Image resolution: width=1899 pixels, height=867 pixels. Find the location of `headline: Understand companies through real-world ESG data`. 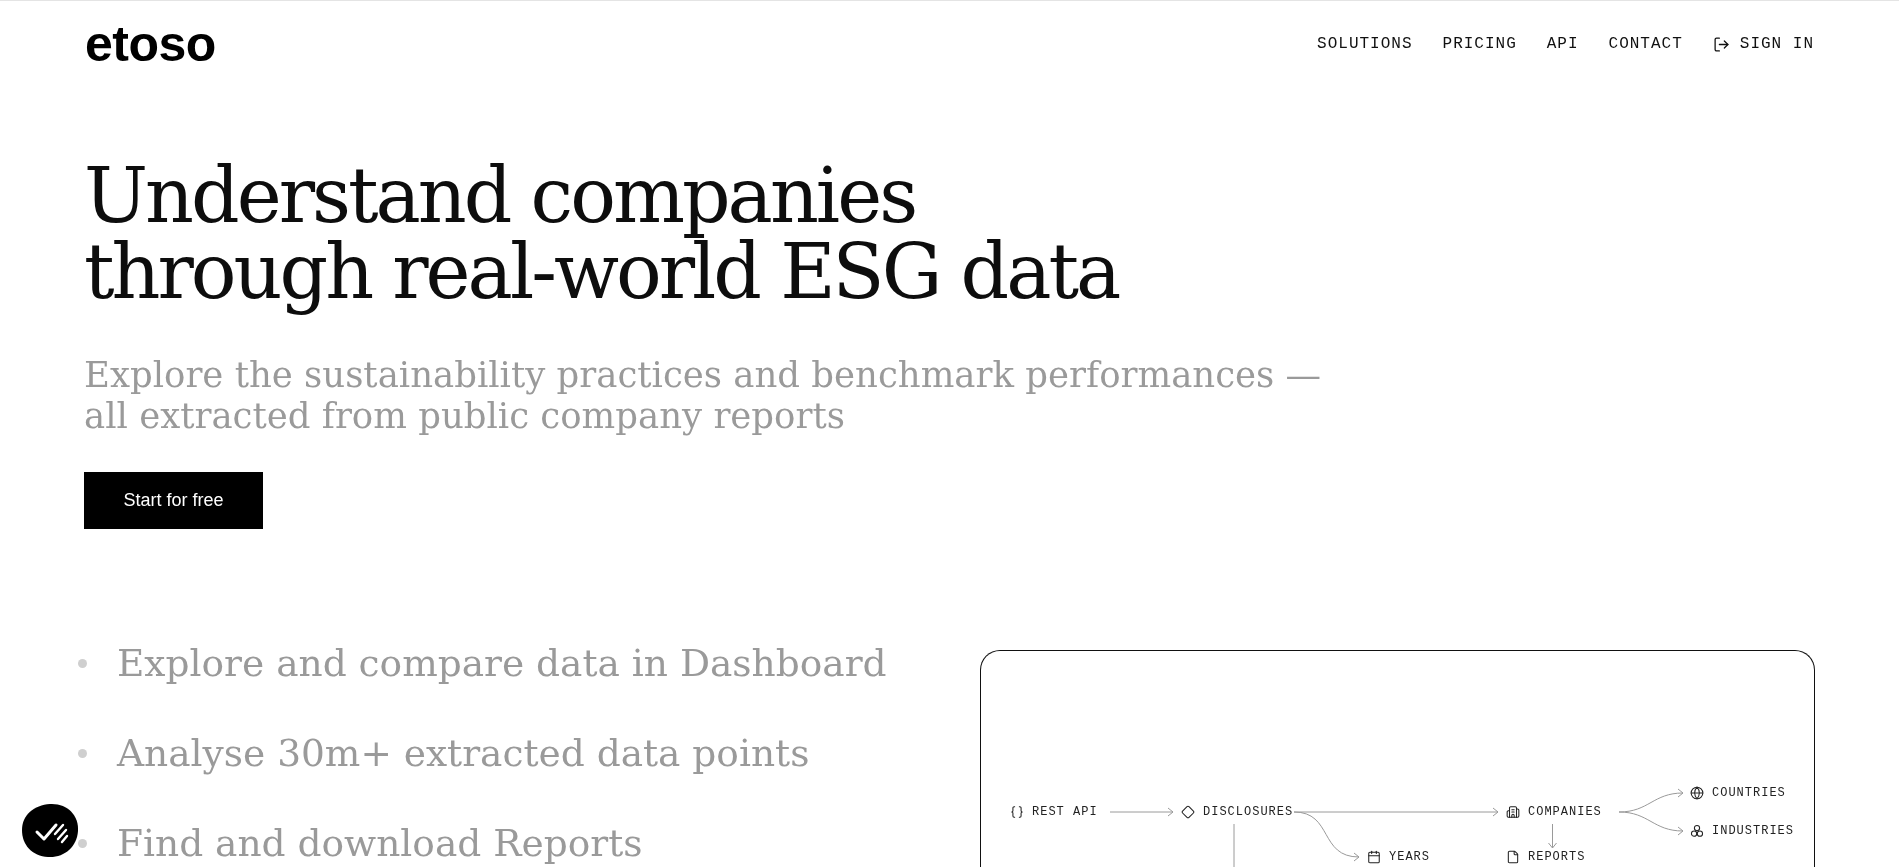

headline: Understand companies through real-world ESG data is located at coordinates (601, 238).